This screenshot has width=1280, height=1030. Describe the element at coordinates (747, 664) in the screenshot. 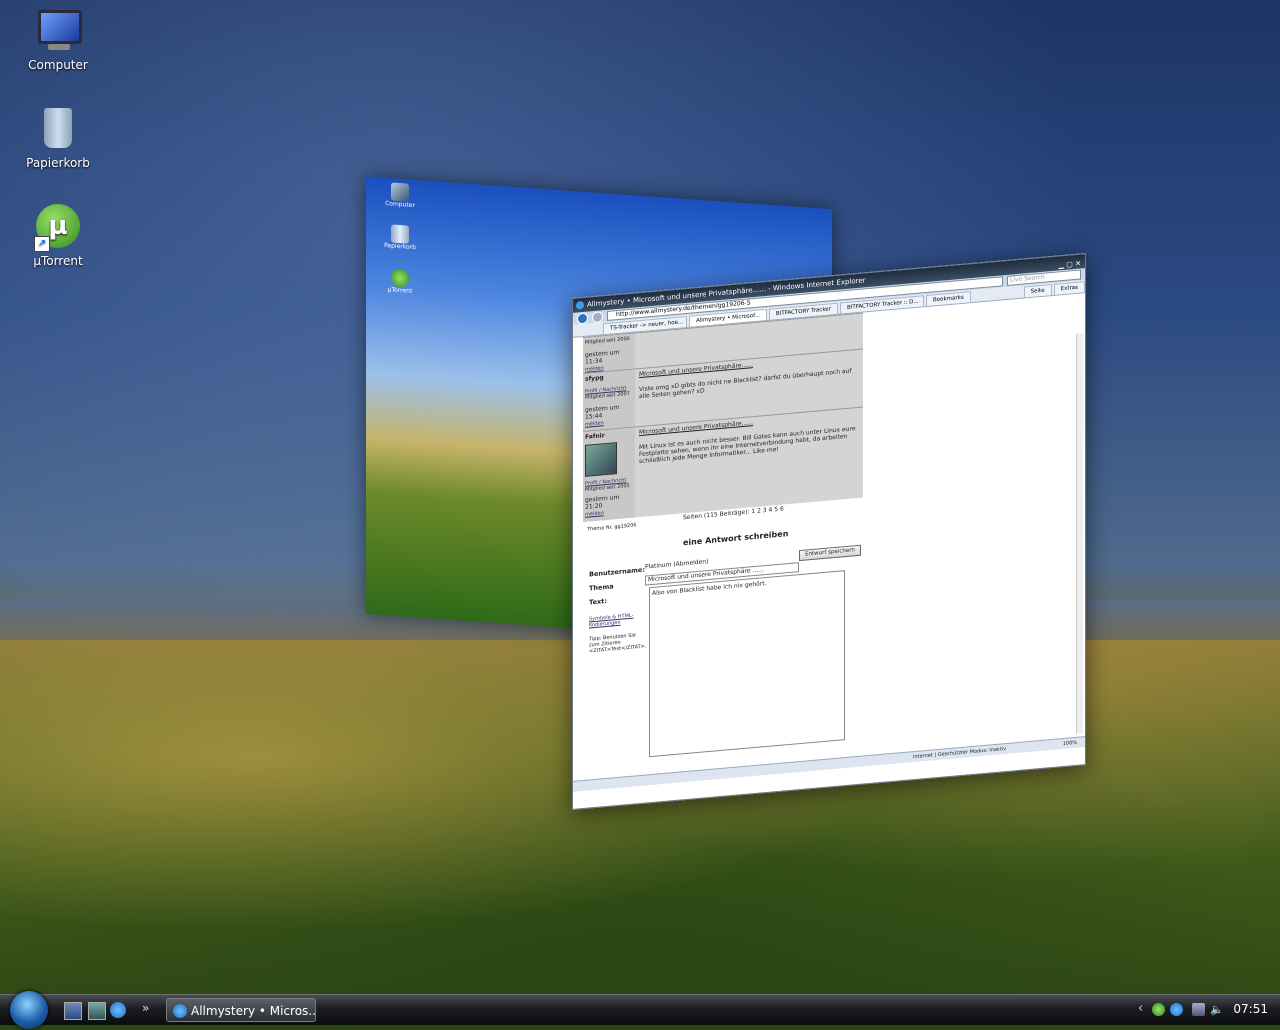

I see `reply-textarea: Also von Blacklist habe ich nix gehört.` at that location.